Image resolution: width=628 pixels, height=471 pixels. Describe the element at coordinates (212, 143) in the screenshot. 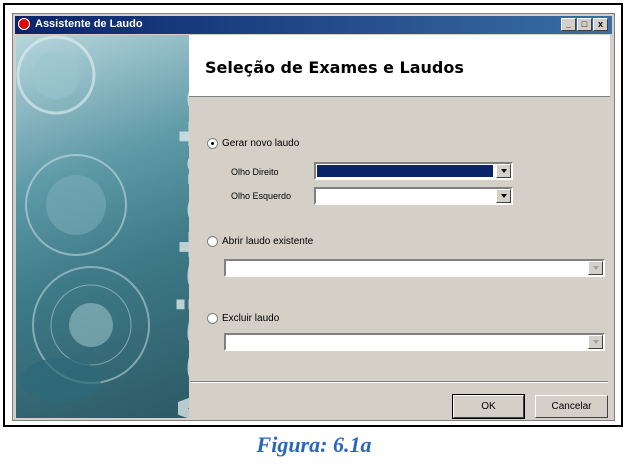

I see `radio-gerar-indicator` at that location.